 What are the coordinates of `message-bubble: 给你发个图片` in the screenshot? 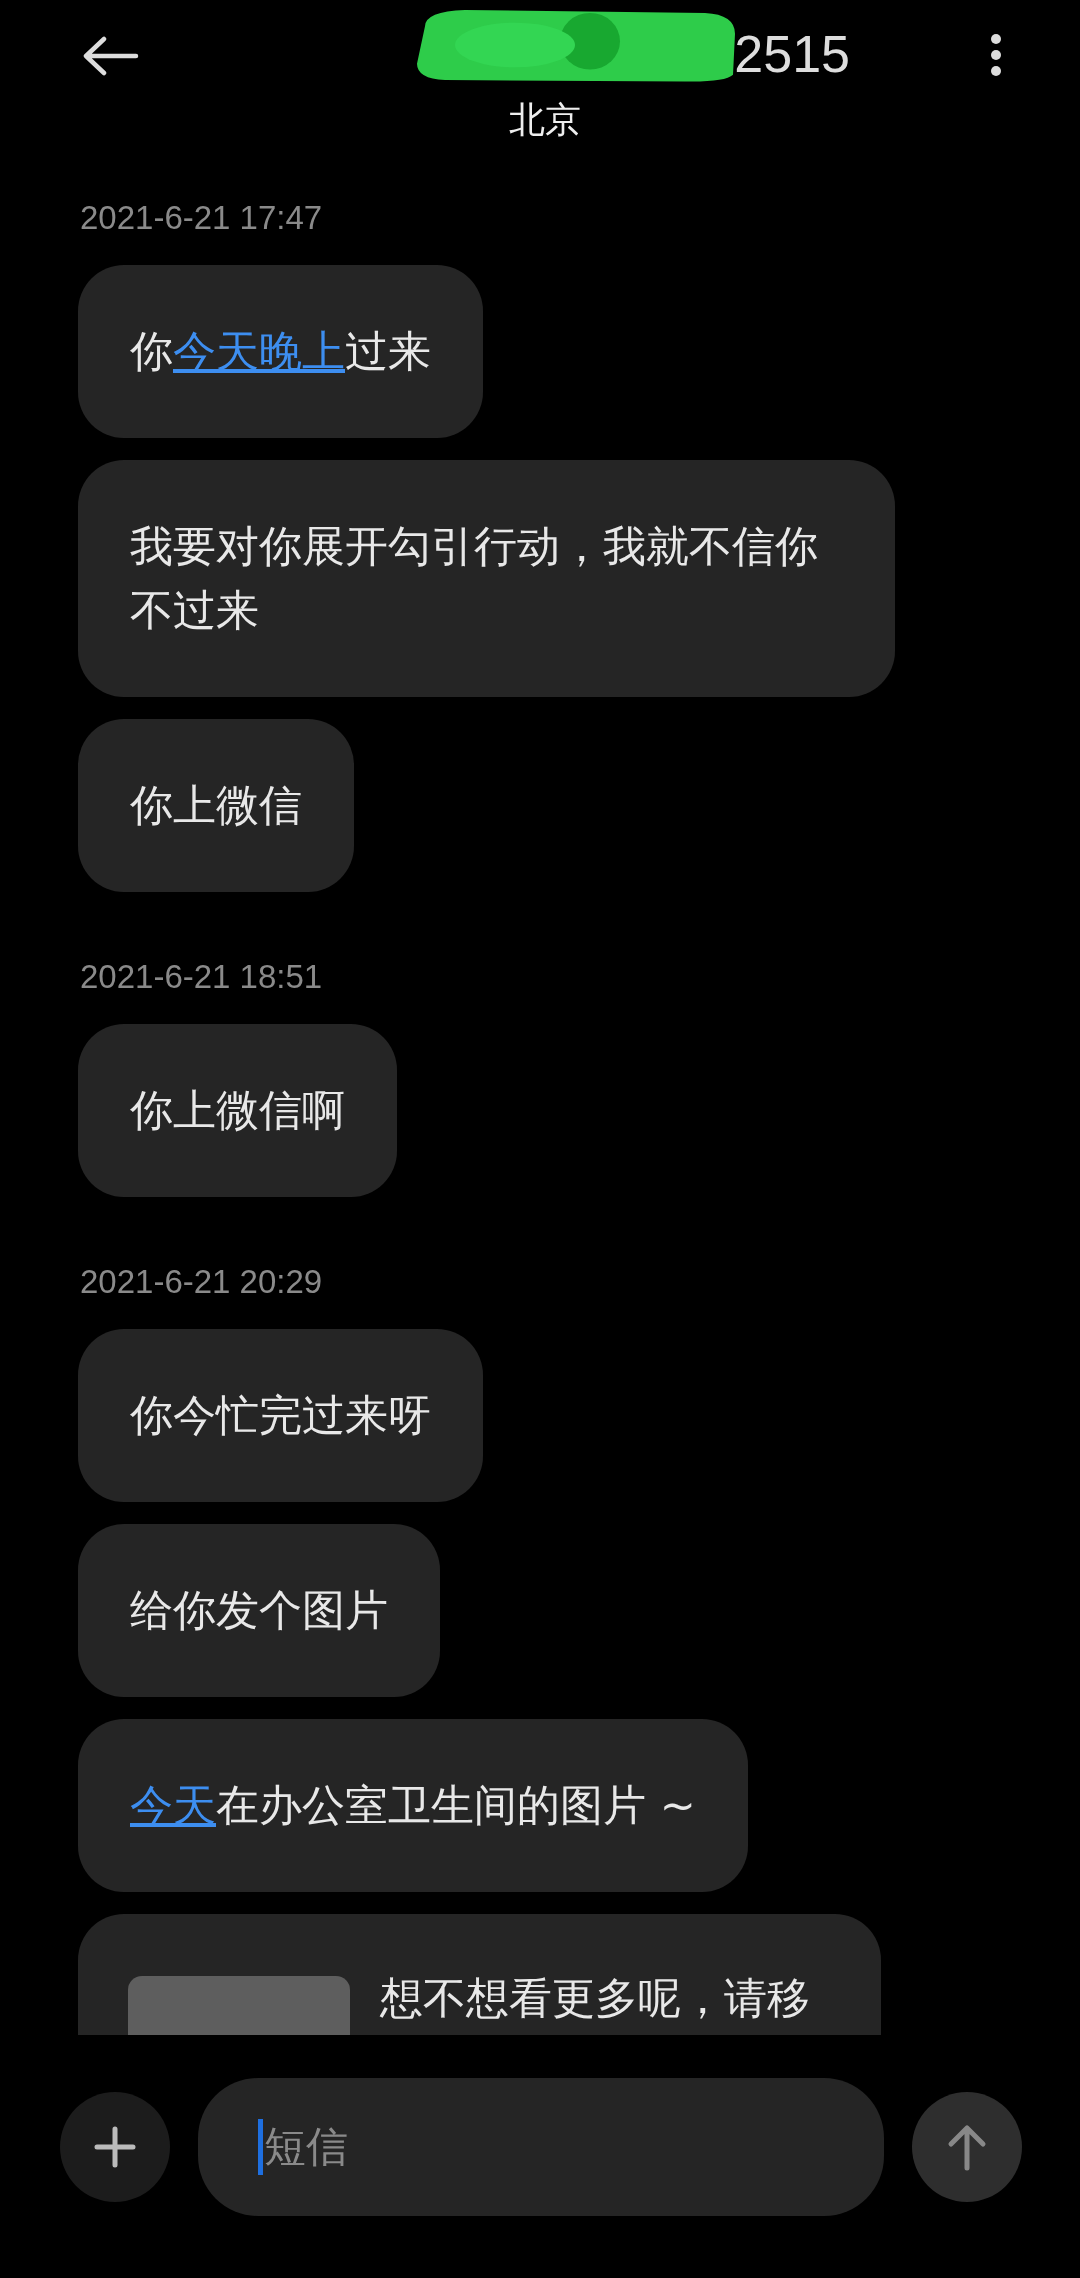 It's located at (259, 1610).